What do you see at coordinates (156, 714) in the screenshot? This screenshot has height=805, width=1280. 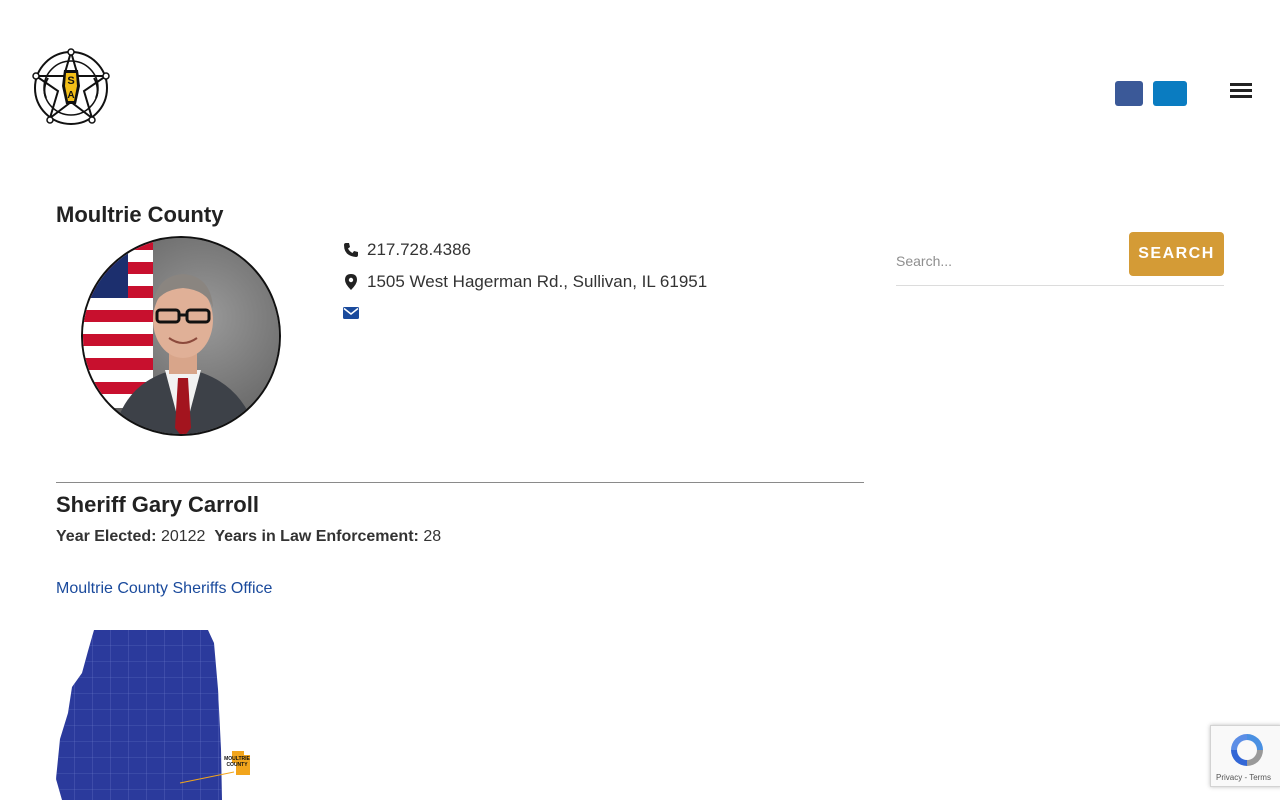 I see `illinois-county-map: MOULTRIE COUNTY` at bounding box center [156, 714].